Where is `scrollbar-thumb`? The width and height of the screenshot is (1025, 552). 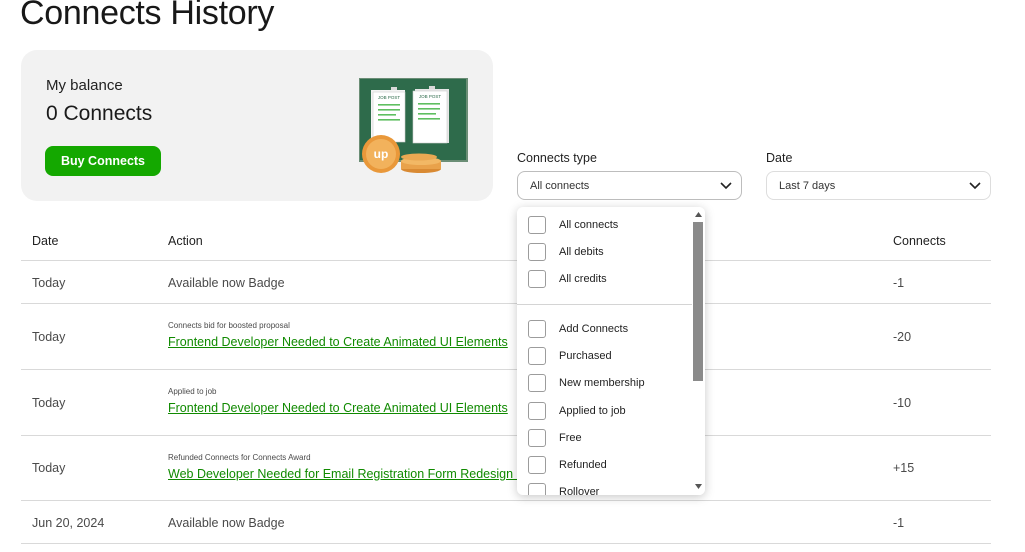
scrollbar-thumb is located at coordinates (698, 301).